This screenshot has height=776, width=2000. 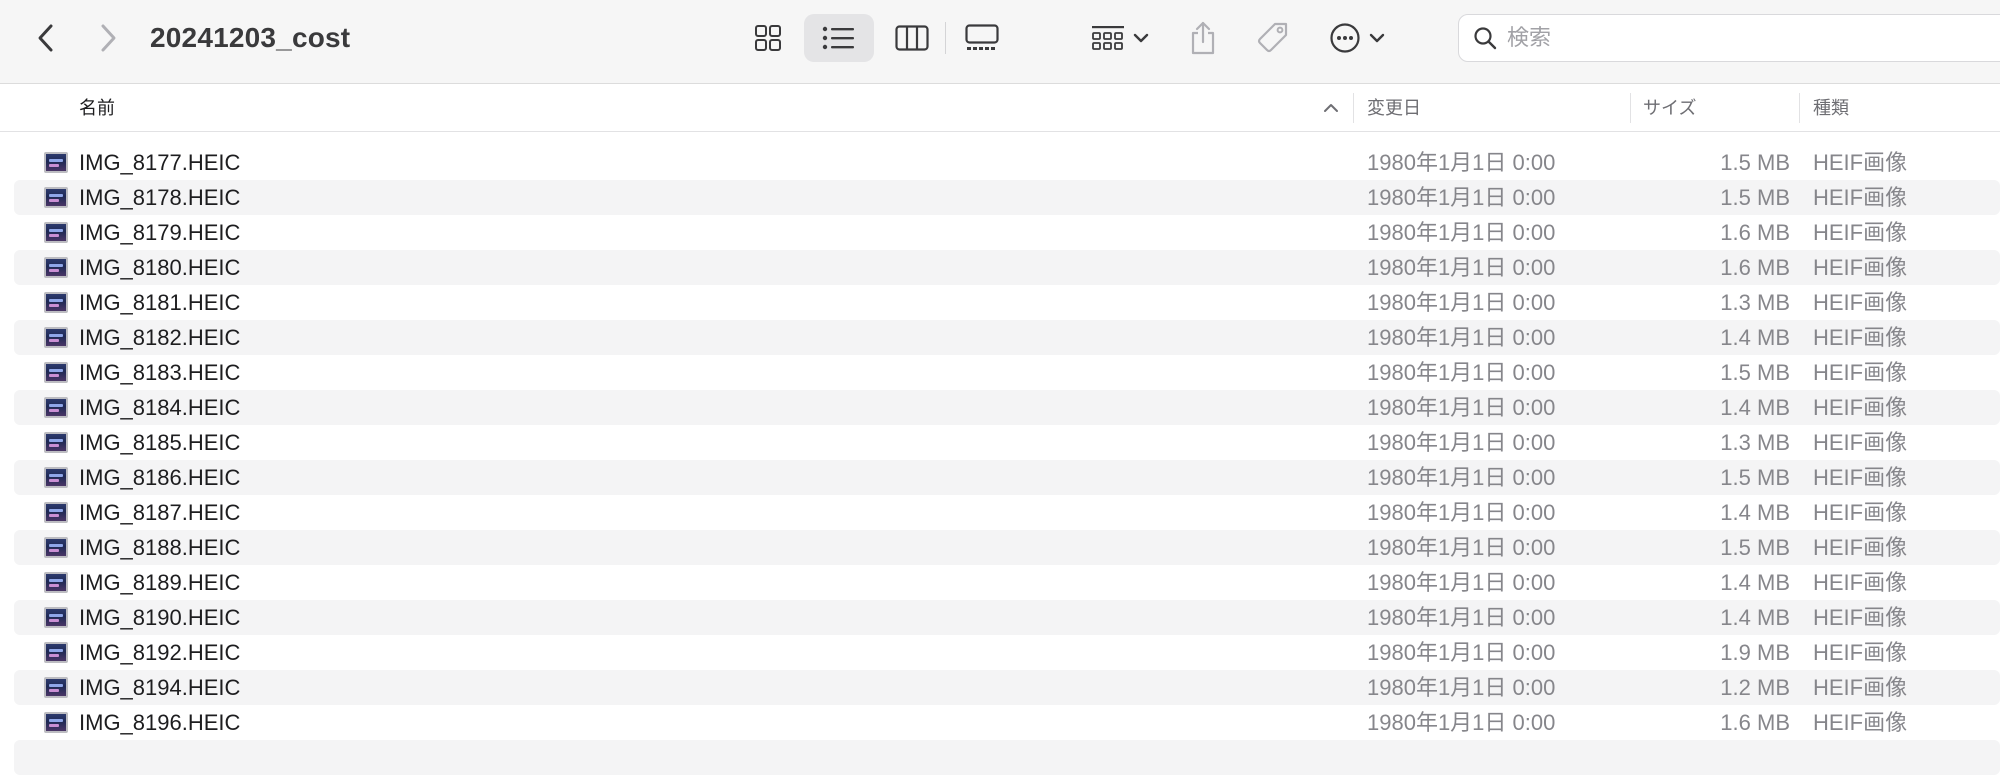 I want to click on forward-button, so click(x=108, y=38).